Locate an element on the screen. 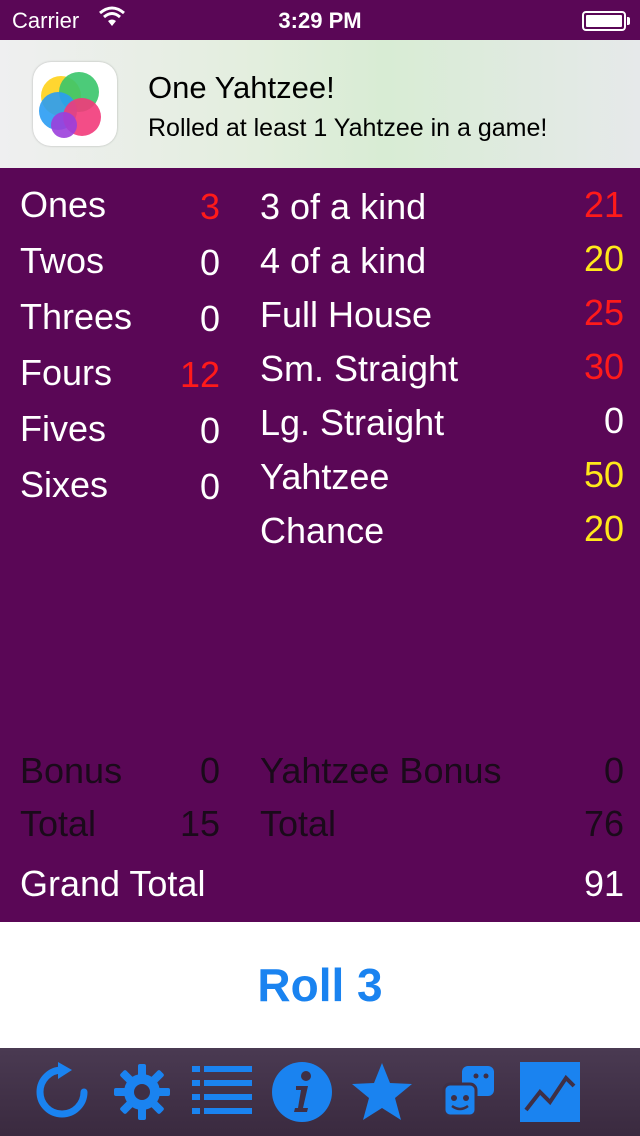  upper-total-value: 15 is located at coordinates (199, 823).